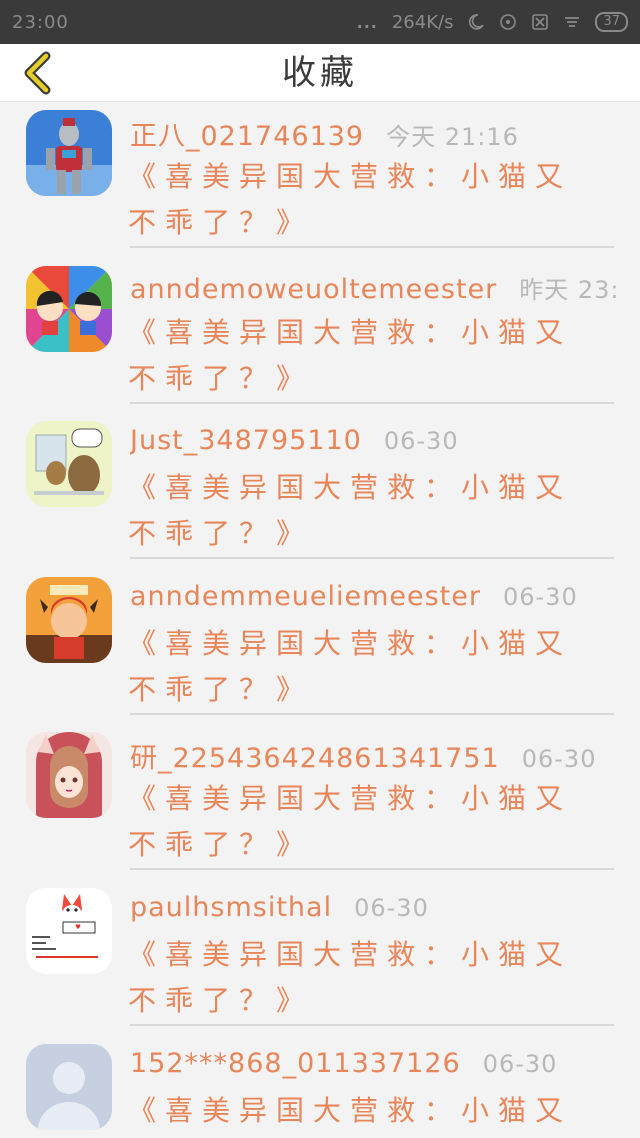 The width and height of the screenshot is (640, 1138). I want to click on wifi-icon, so click(572, 22).